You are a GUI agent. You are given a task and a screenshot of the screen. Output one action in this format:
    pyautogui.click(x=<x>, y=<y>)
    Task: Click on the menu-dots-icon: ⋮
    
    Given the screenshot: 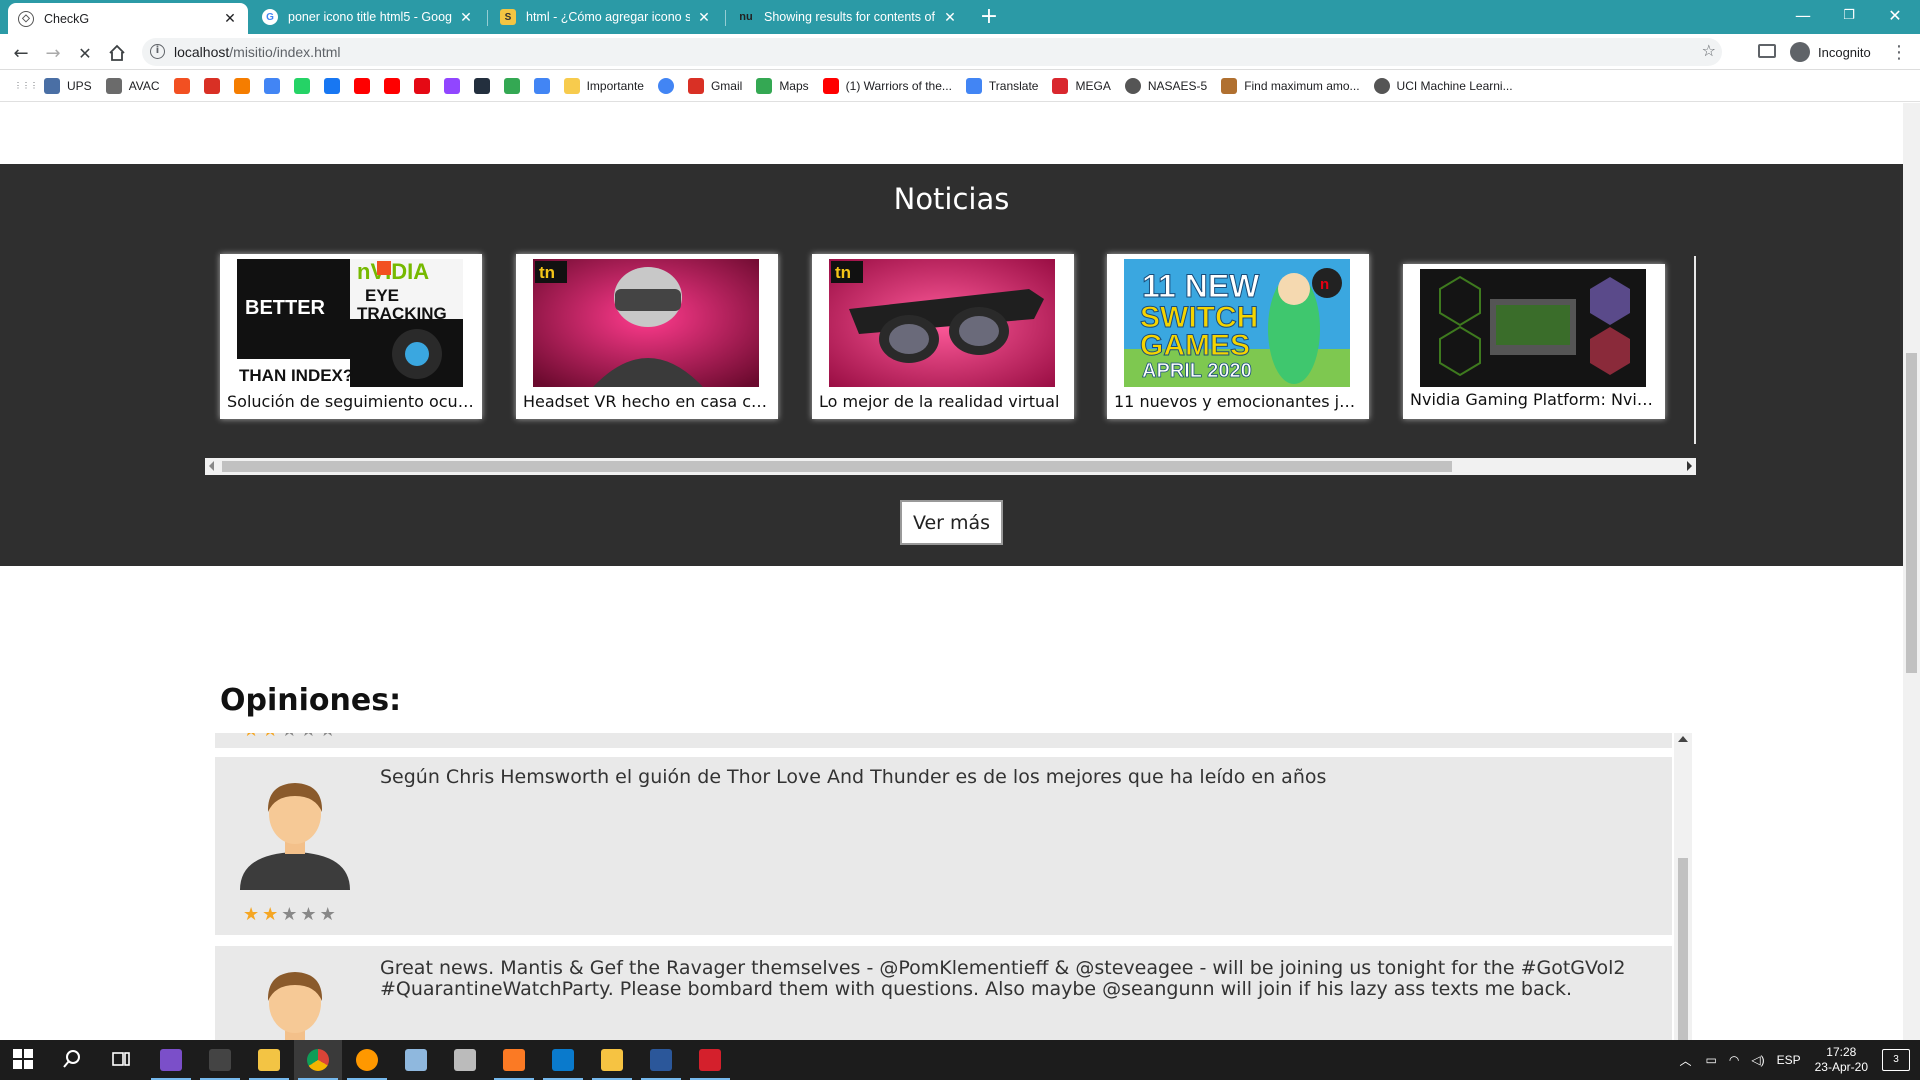 What is the action you would take?
    pyautogui.click(x=1899, y=52)
    